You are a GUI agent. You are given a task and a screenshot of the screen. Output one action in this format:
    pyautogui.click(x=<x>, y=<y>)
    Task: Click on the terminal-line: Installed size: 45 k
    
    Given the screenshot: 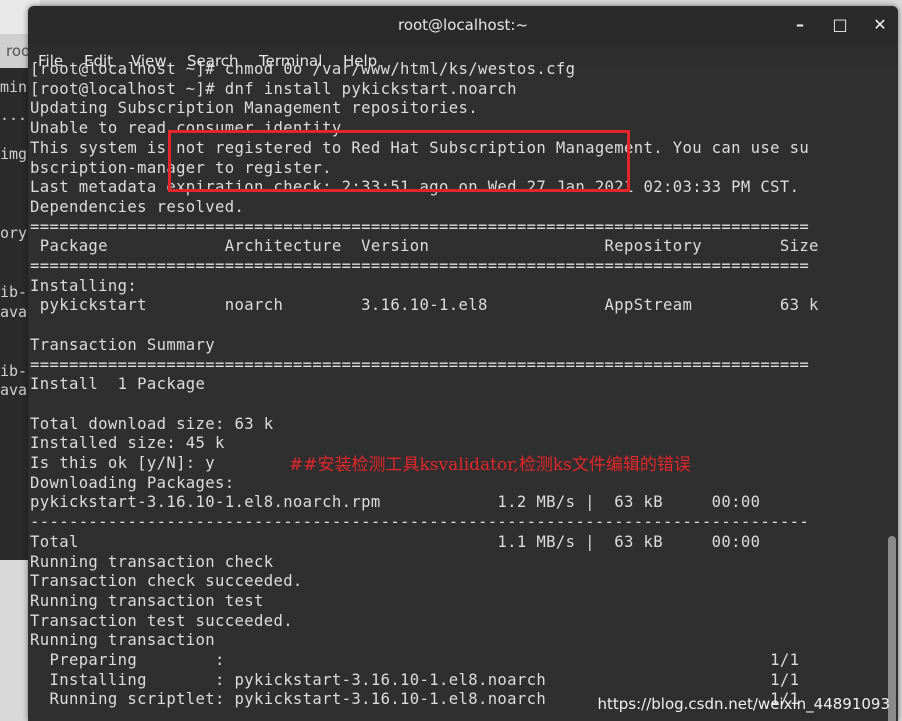 What is the action you would take?
    pyautogui.click(x=127, y=443)
    